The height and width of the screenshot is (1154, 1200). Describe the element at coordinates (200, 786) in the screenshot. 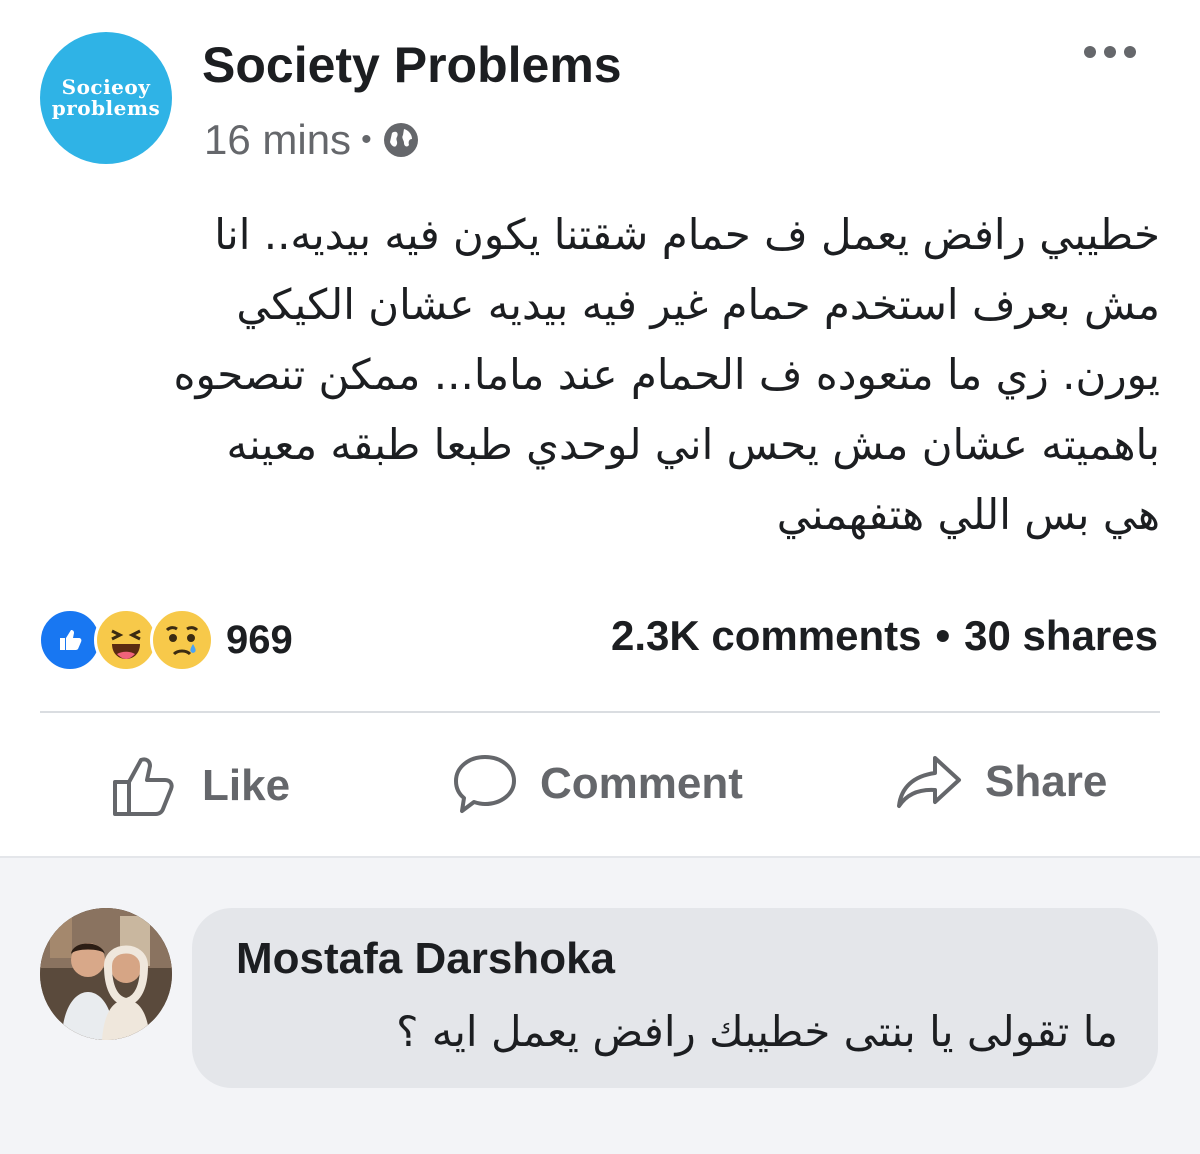

I see `like-button: Like` at that location.